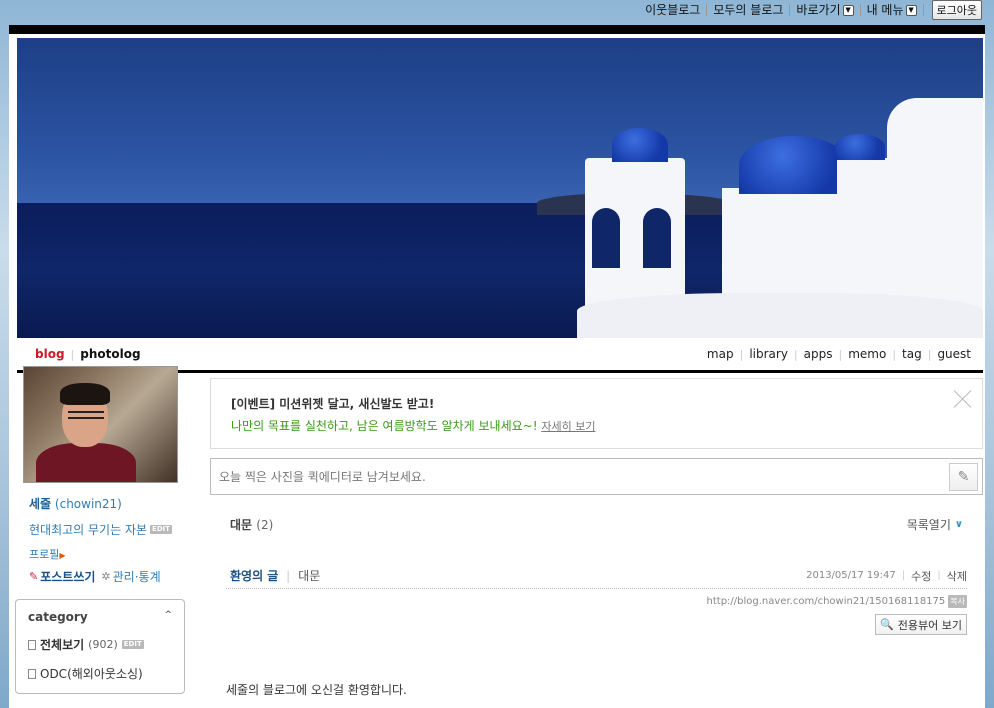  What do you see at coordinates (673, 10) in the screenshot?
I see `neighbor-blog-link: 이웃블로그` at bounding box center [673, 10].